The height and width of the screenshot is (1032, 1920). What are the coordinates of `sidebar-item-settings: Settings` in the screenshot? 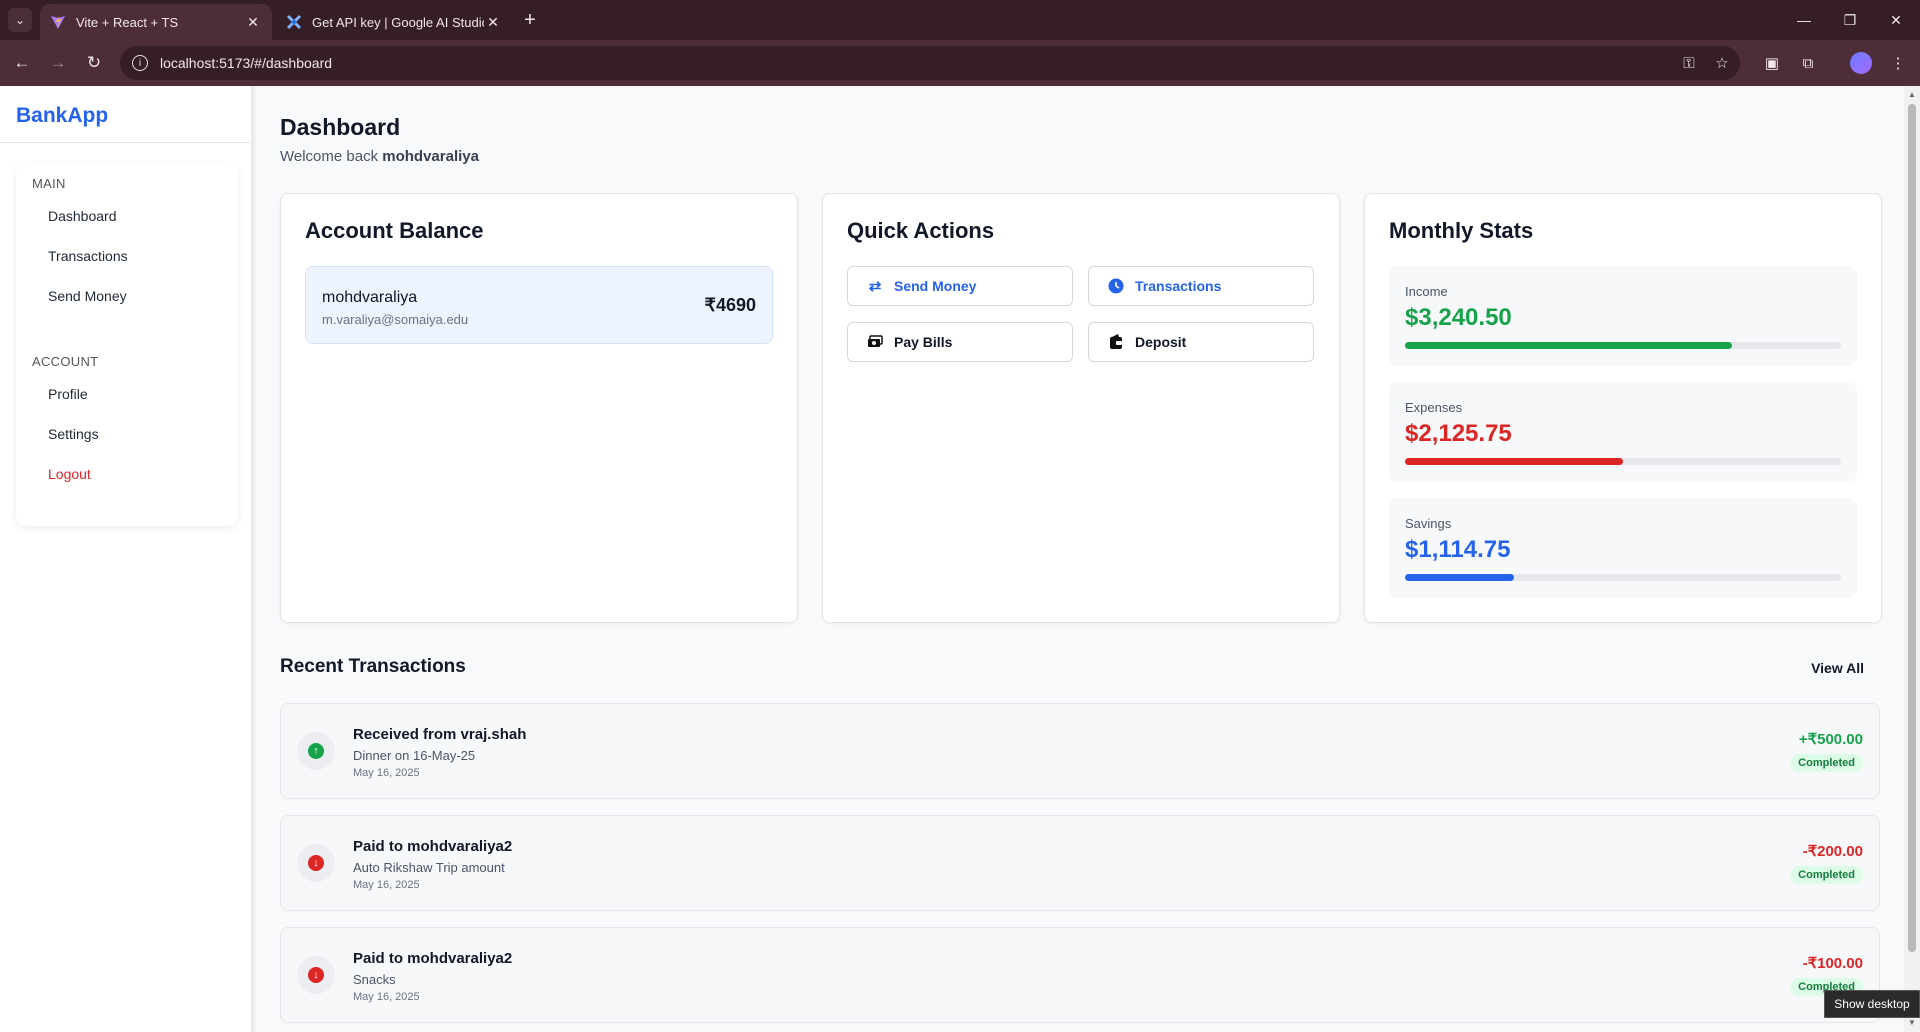 It's located at (73, 434).